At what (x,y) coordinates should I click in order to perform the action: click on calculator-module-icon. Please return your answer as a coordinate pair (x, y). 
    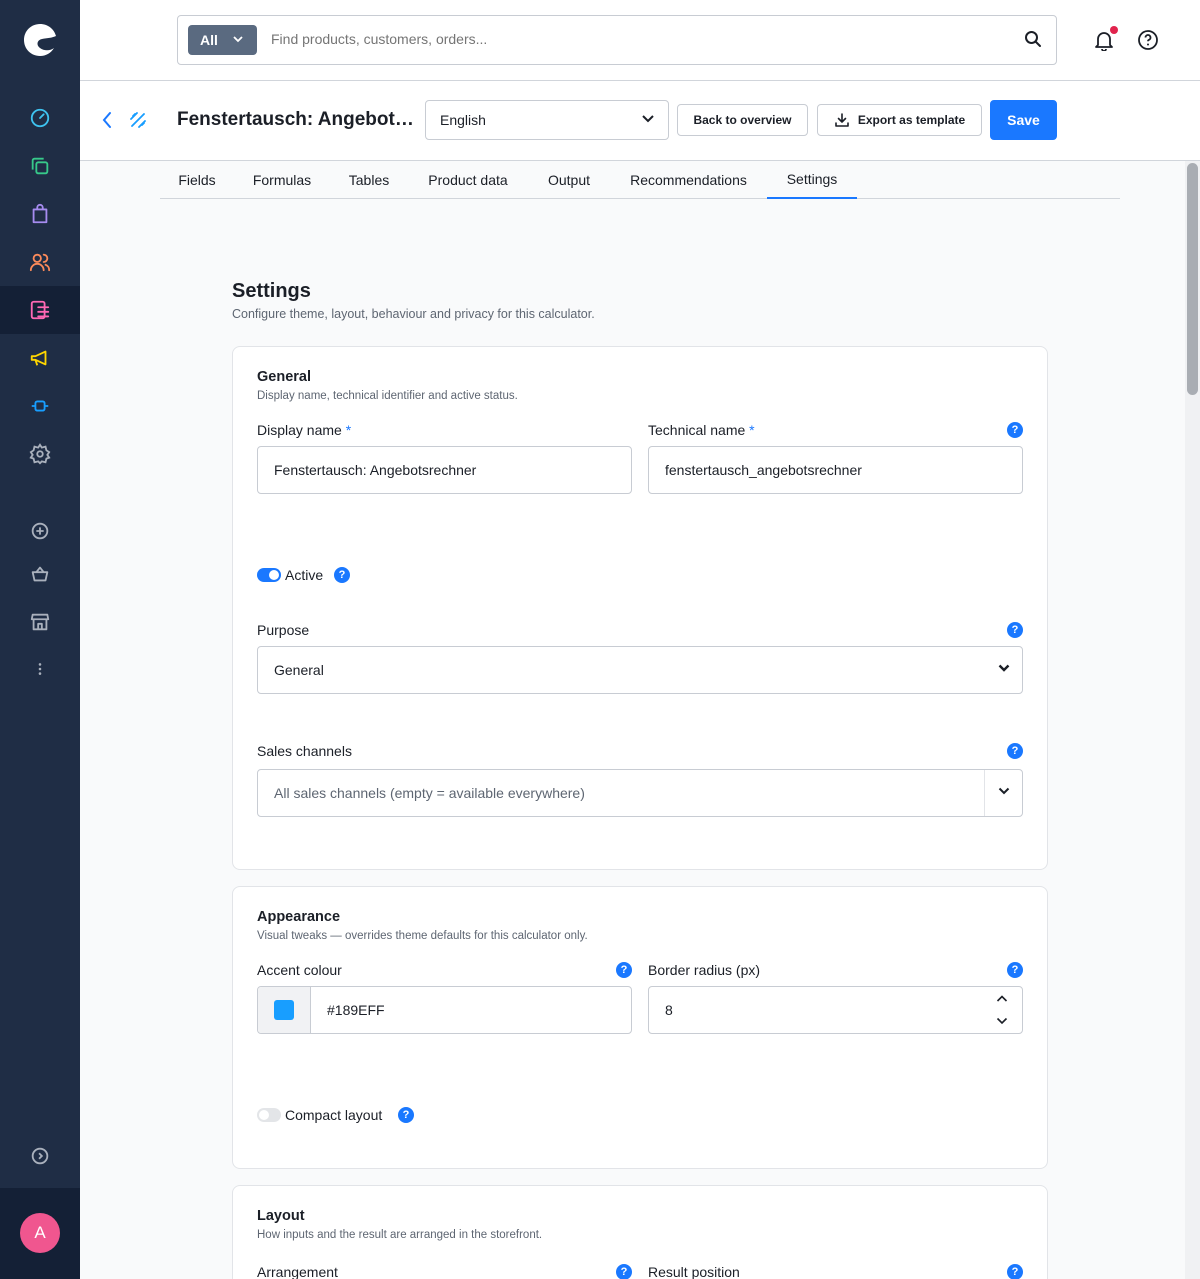
    Looking at the image, I should click on (138, 120).